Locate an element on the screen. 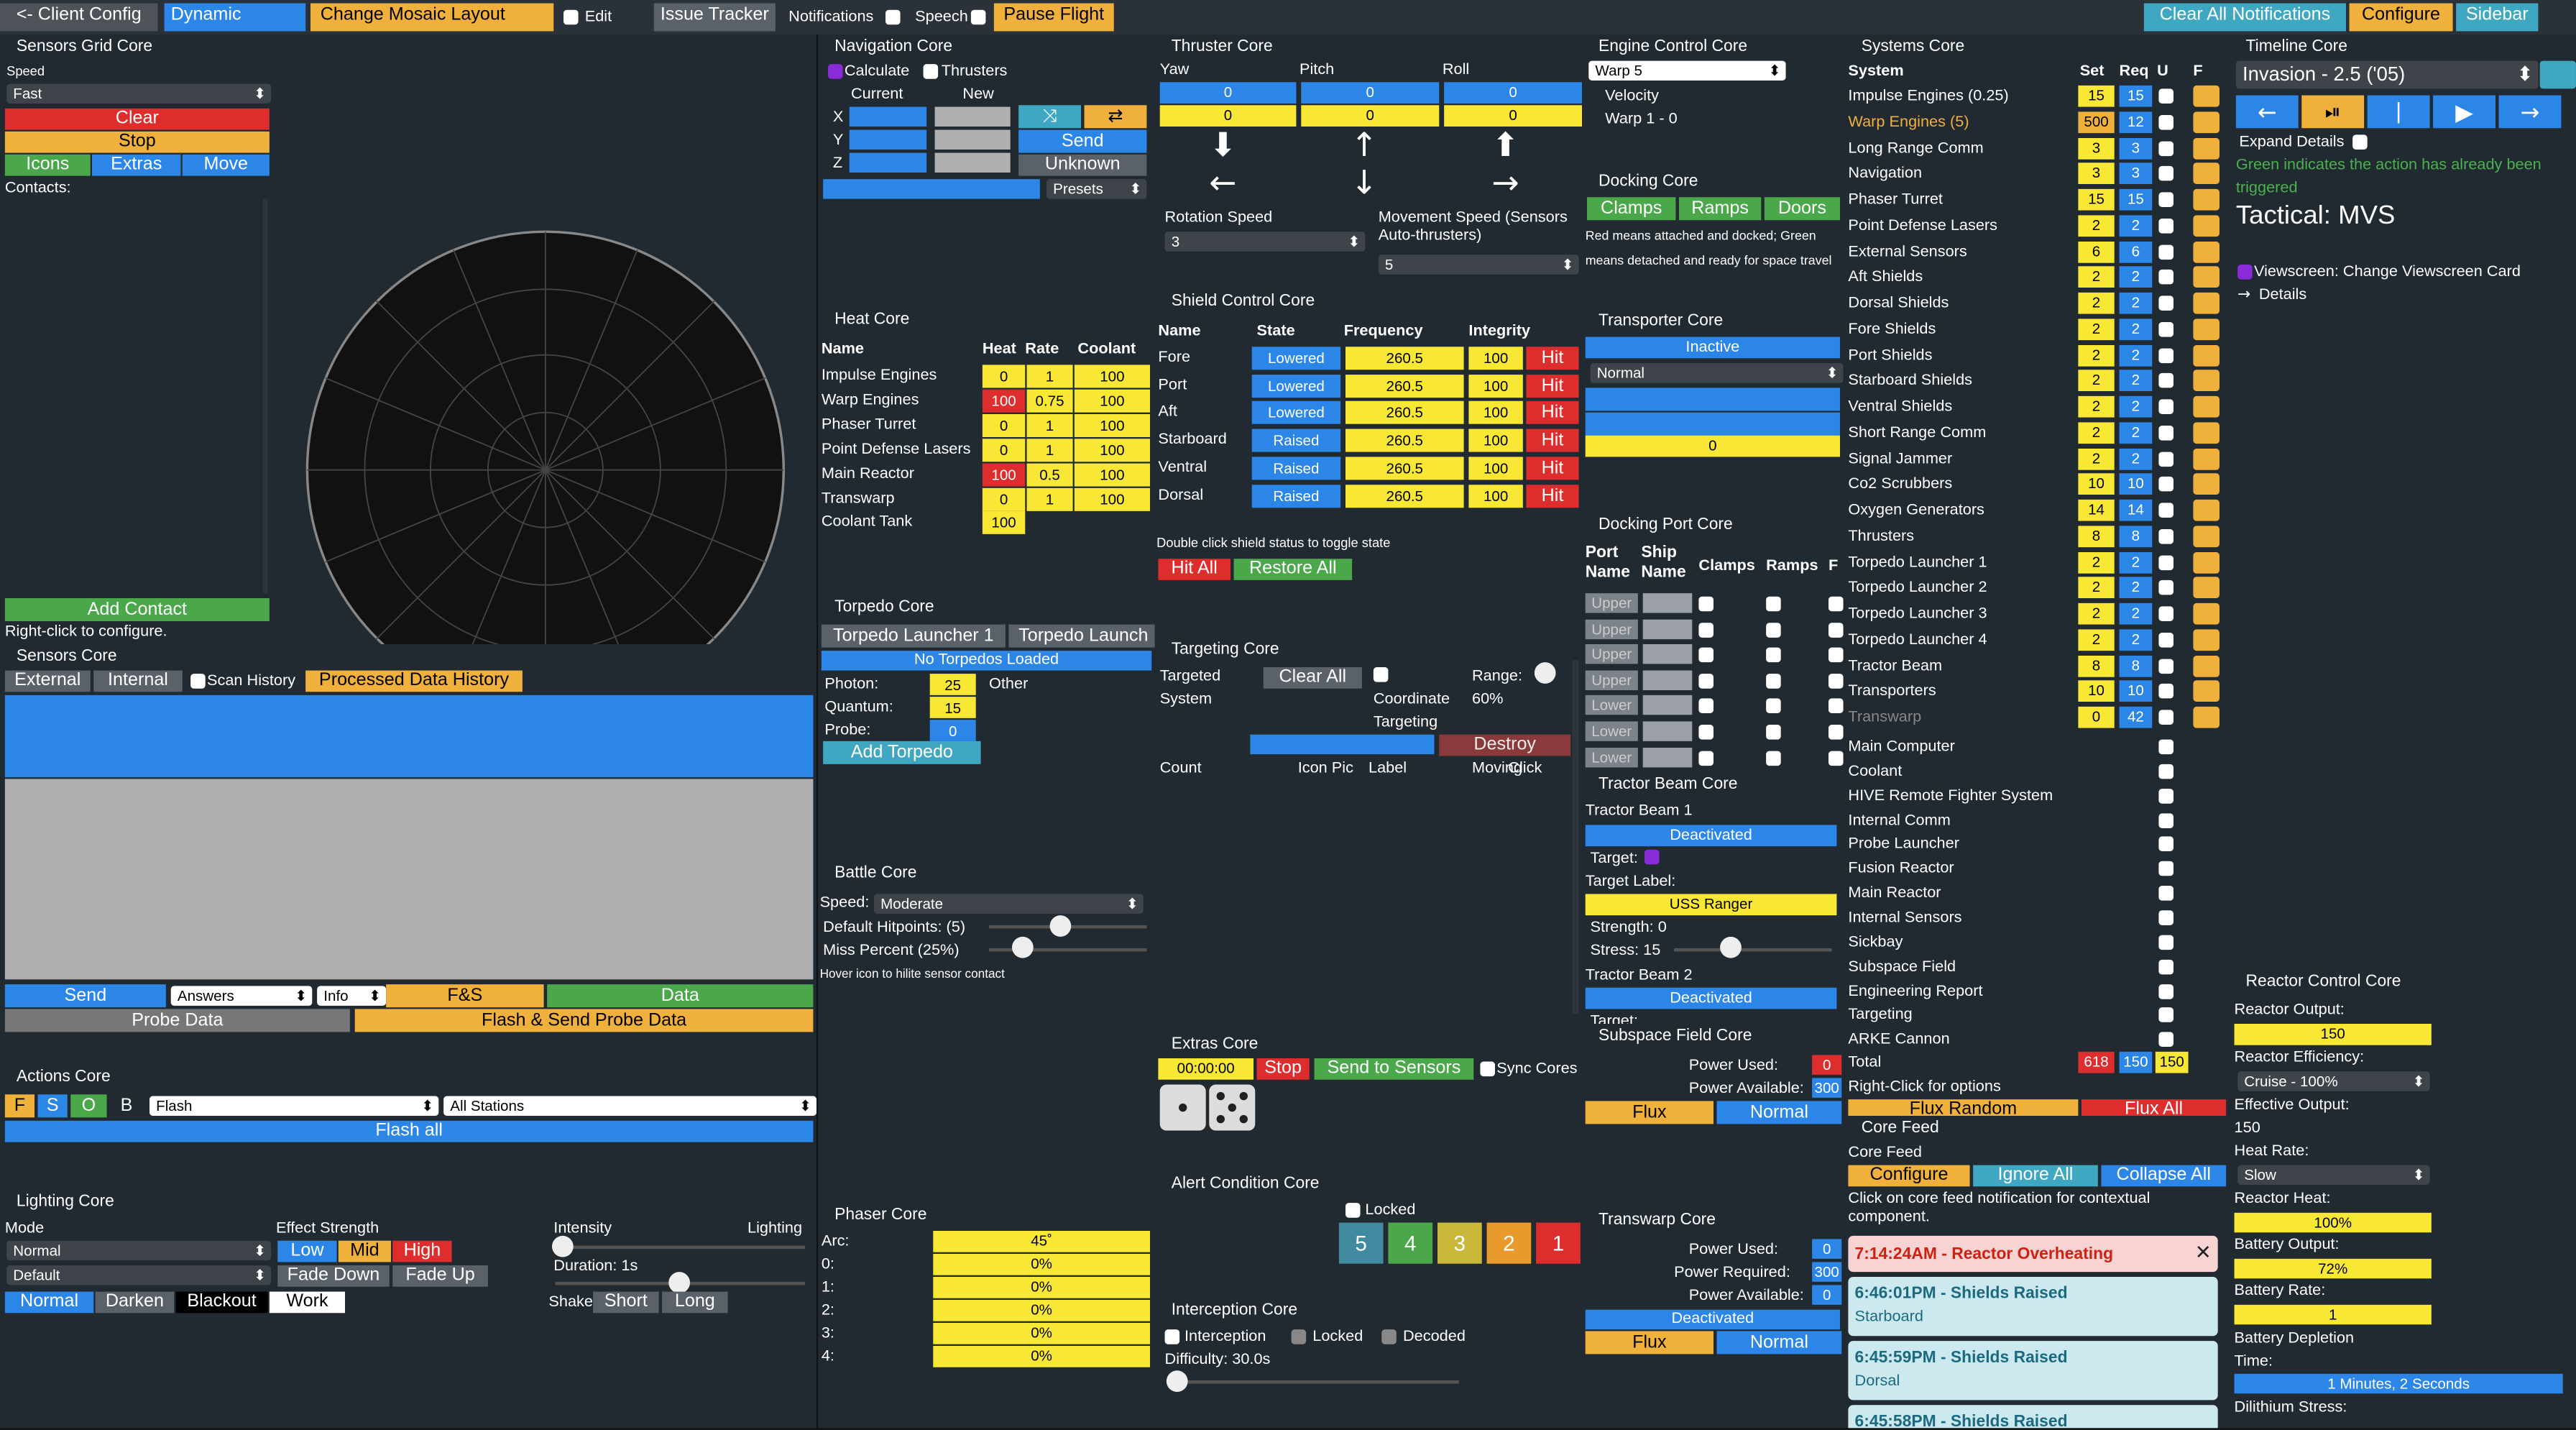 This screenshot has height=1430, width=2576. add-contact-button: Add Contact is located at coordinates (137, 609).